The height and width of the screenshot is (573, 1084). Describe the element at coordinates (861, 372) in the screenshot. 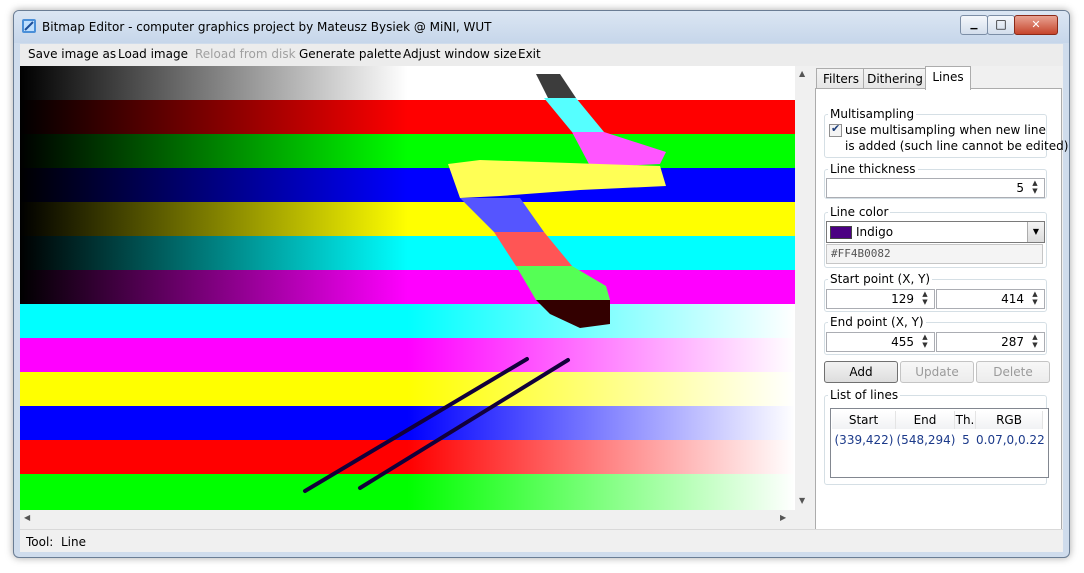

I see `add-button: Add` at that location.